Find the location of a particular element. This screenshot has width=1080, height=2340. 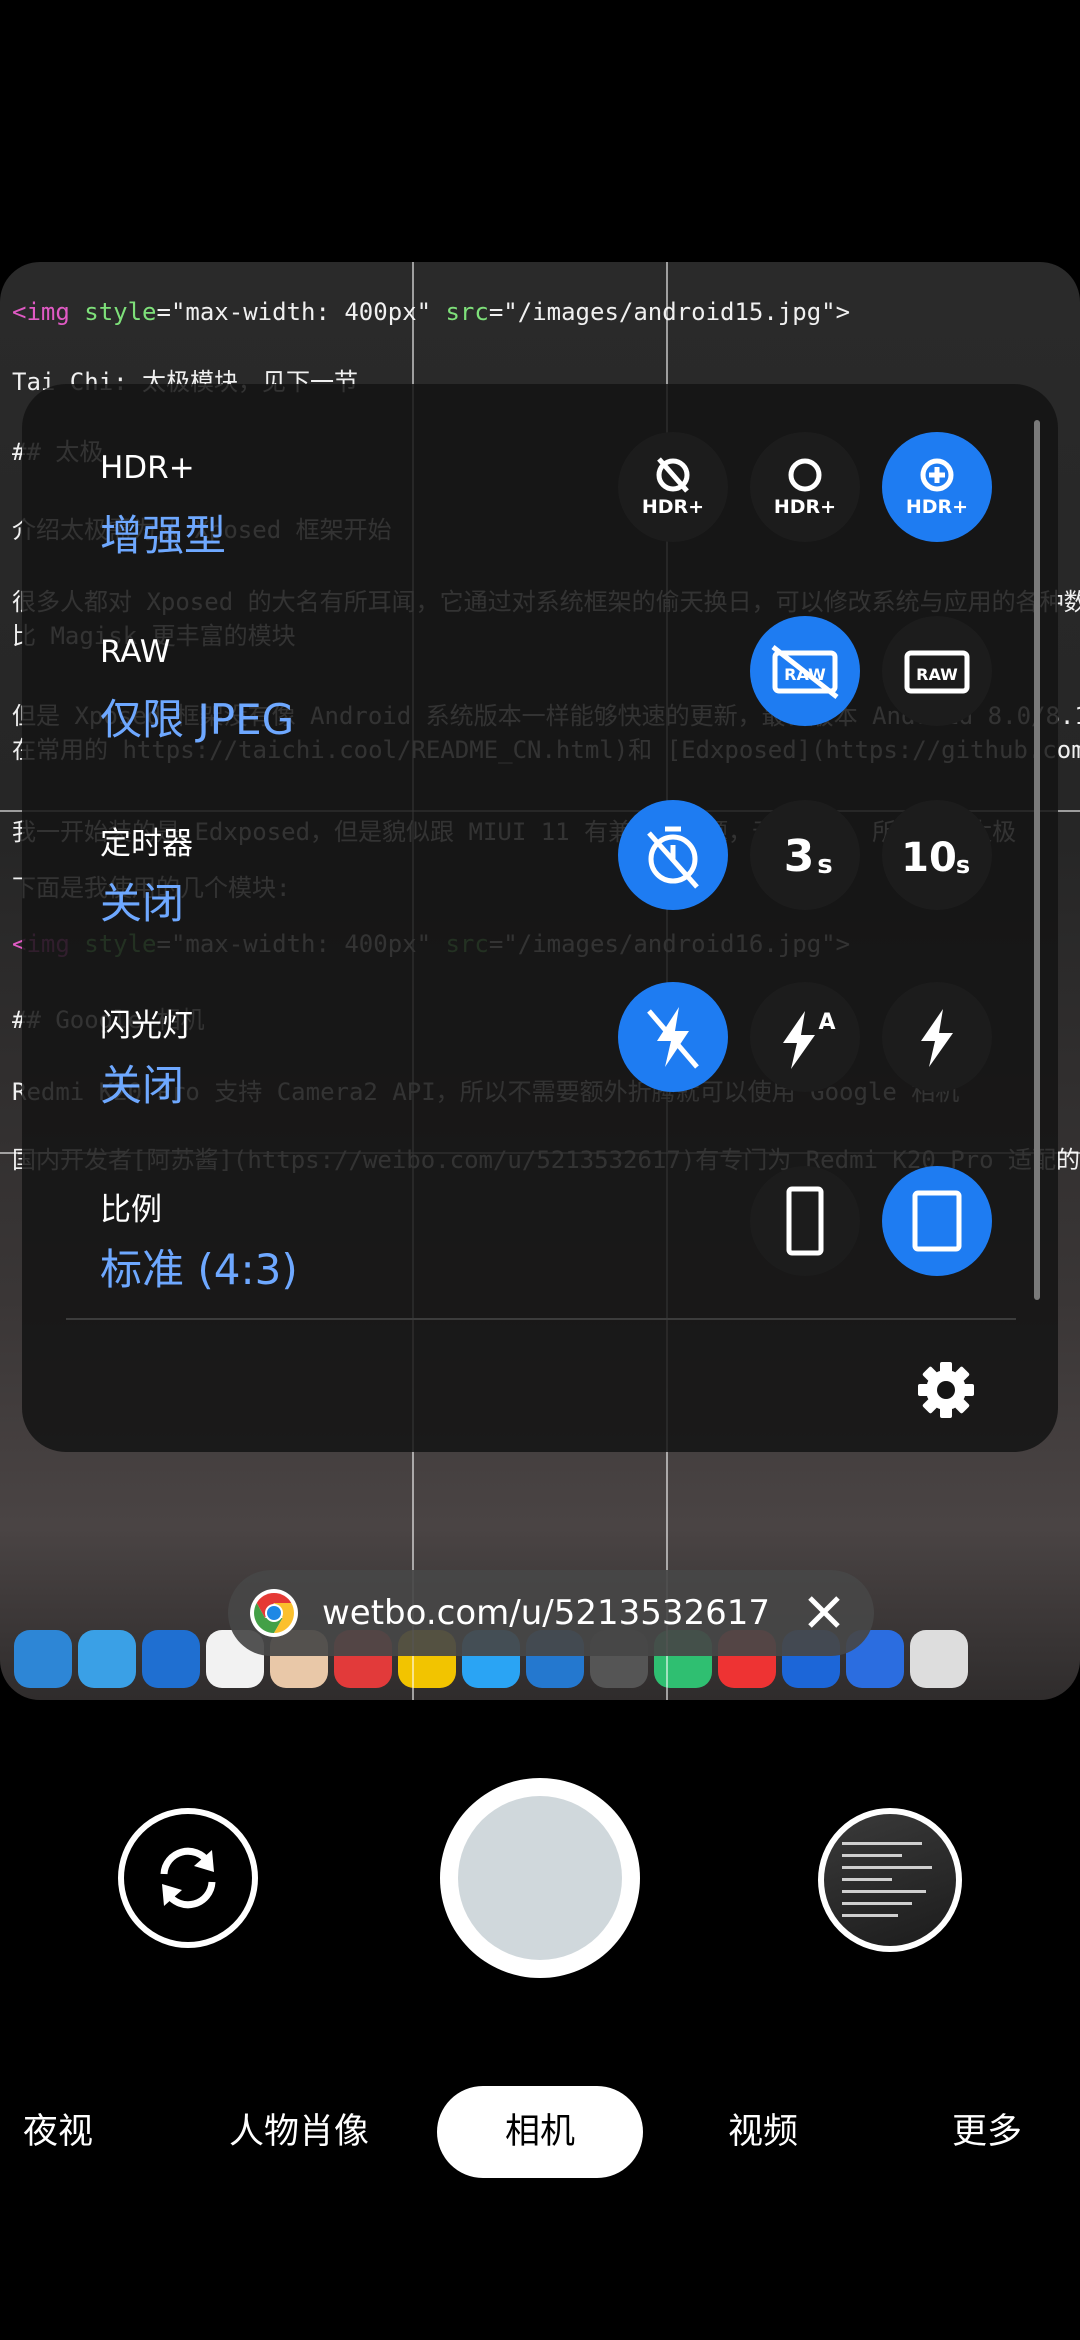

mode-camera: 相机 is located at coordinates (540, 2132).